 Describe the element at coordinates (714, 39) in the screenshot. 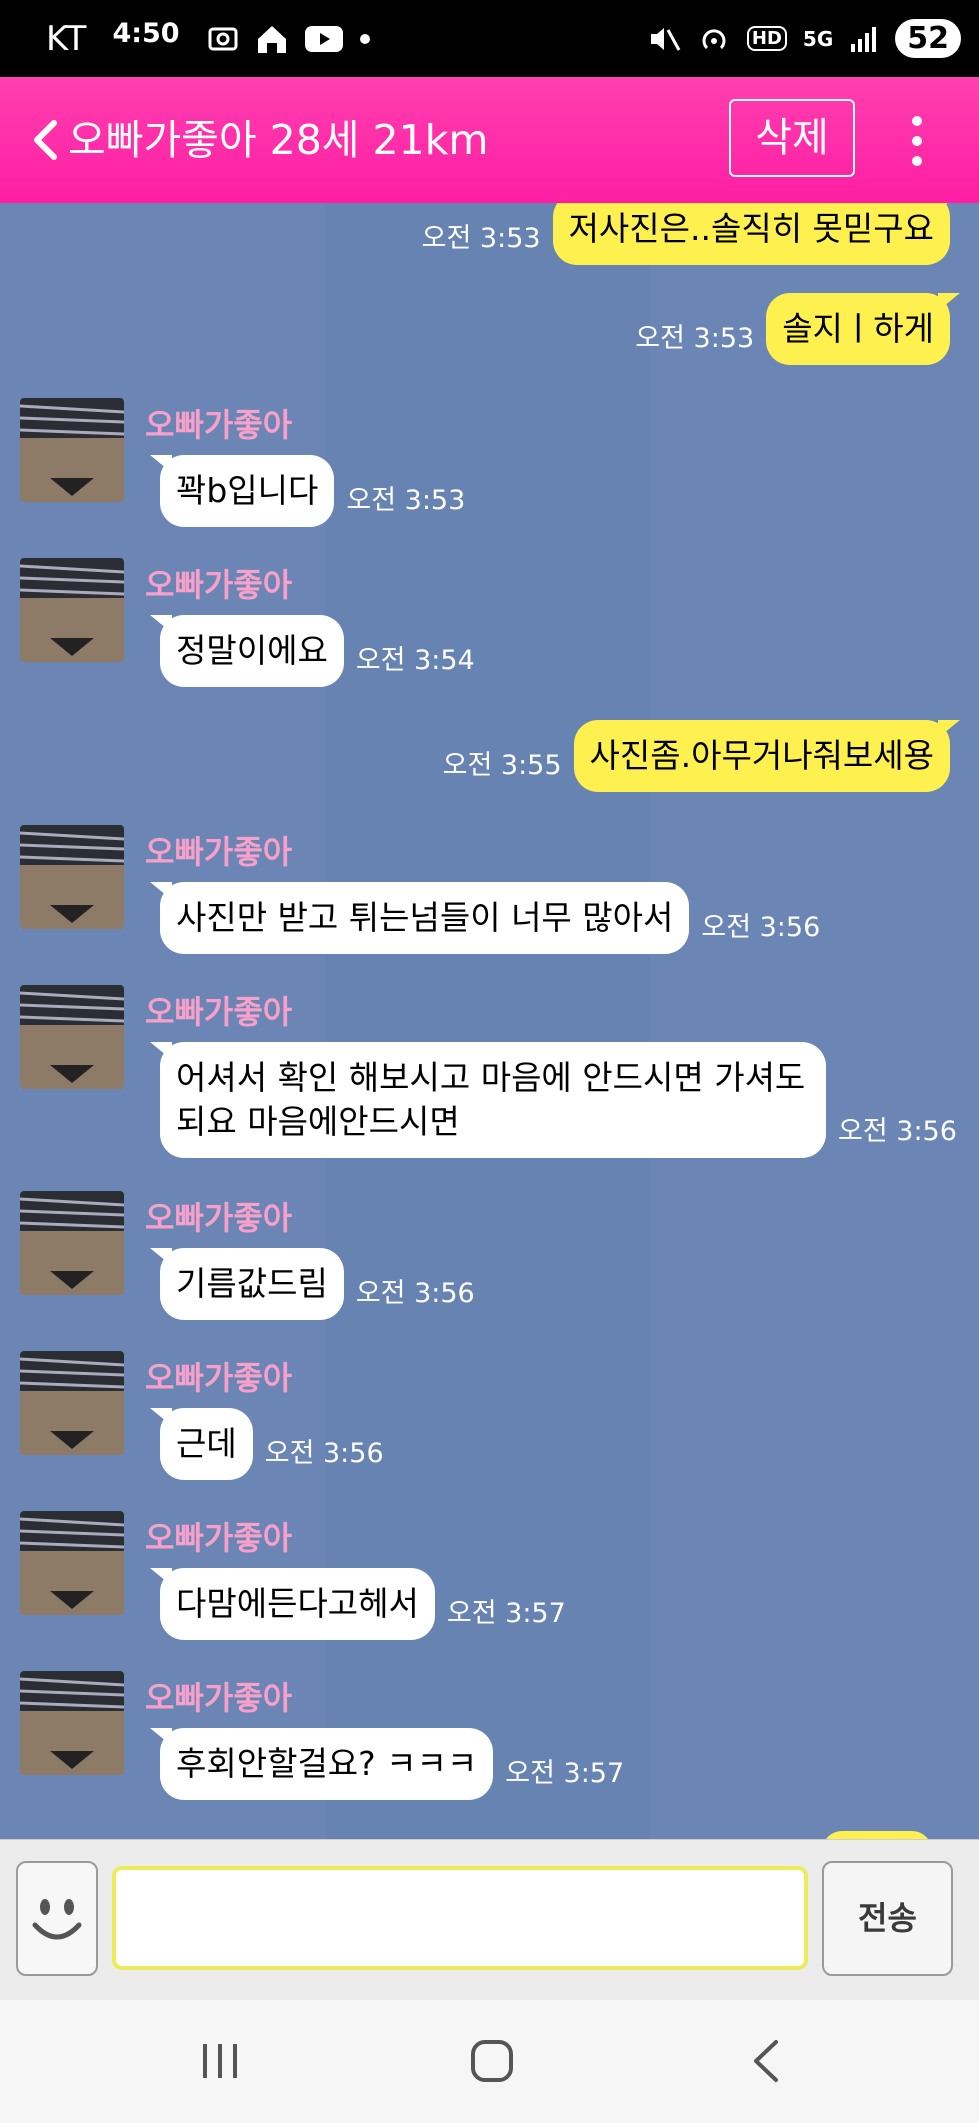

I see `hotspot-icon` at that location.